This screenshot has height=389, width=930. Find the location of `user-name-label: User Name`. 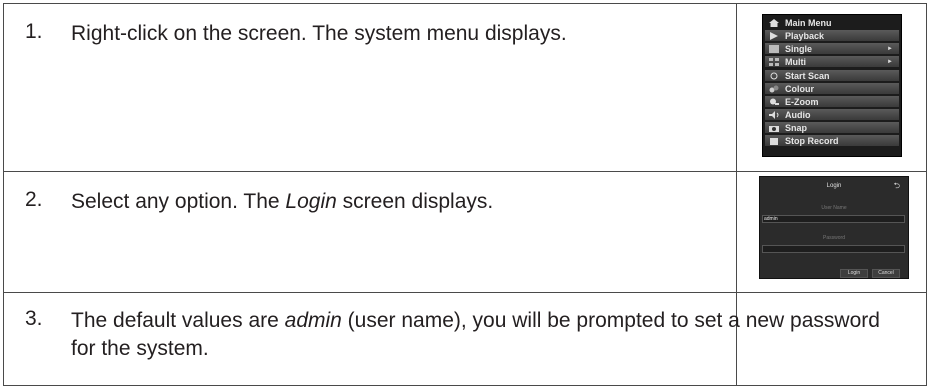

user-name-label: User Name is located at coordinates (834, 208).